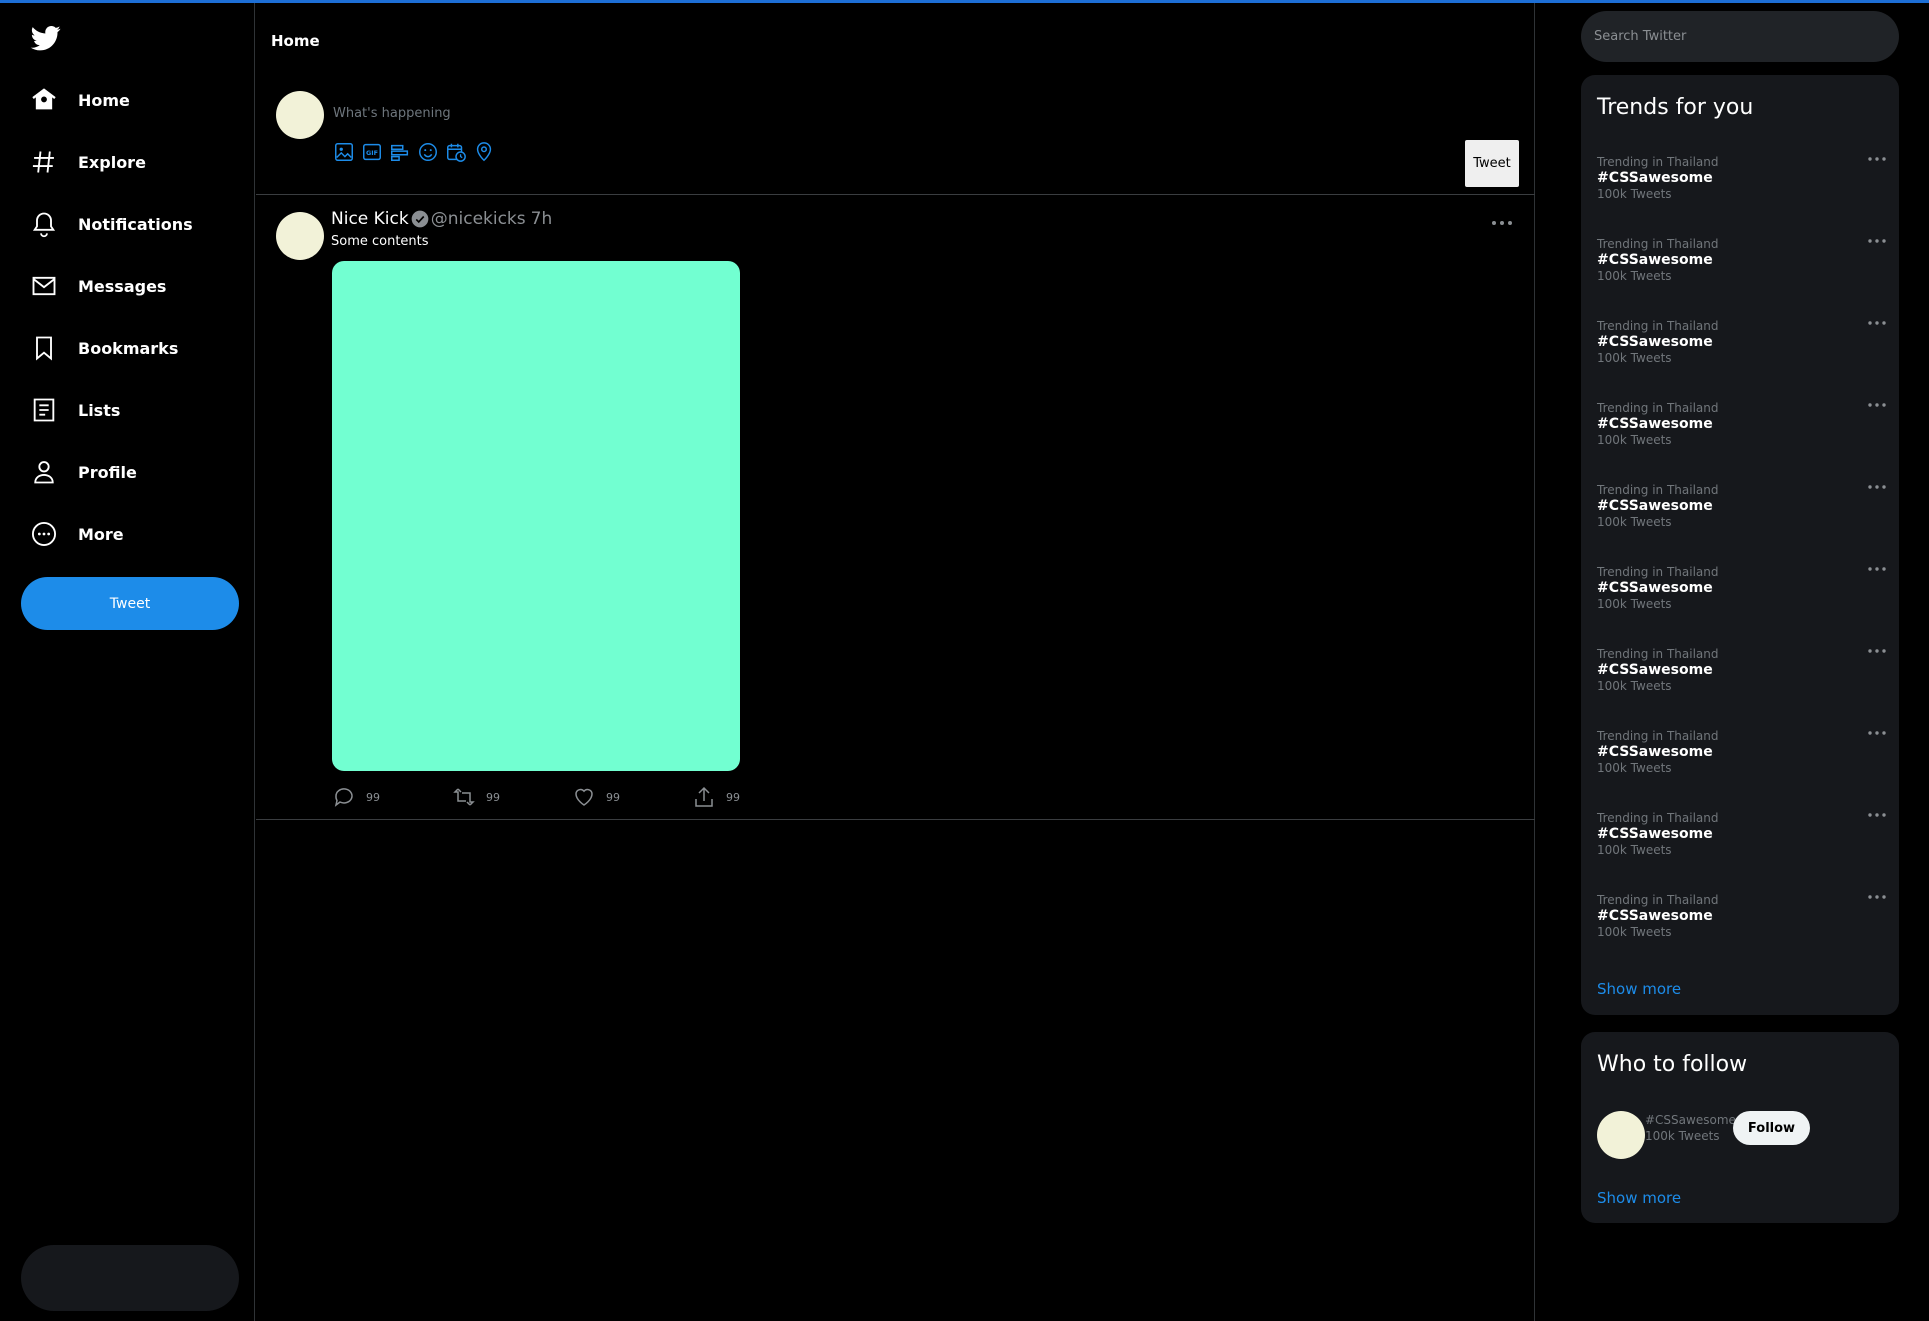  Describe the element at coordinates (43, 162) in the screenshot. I see `hashtag-icon` at that location.